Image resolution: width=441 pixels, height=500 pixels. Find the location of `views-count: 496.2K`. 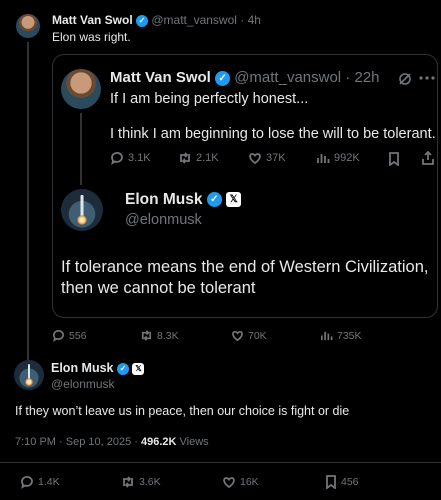

views-count: 496.2K is located at coordinates (158, 442).